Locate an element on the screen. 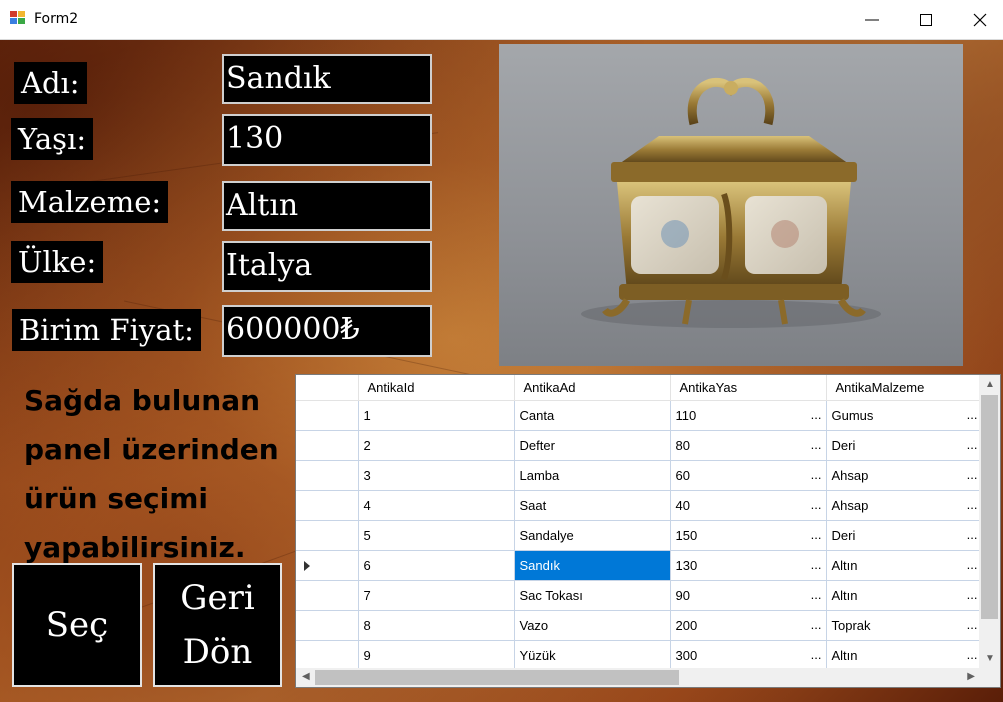 Image resolution: width=1003 pixels, height=702 pixels. minimize-button is located at coordinates (872, 19).